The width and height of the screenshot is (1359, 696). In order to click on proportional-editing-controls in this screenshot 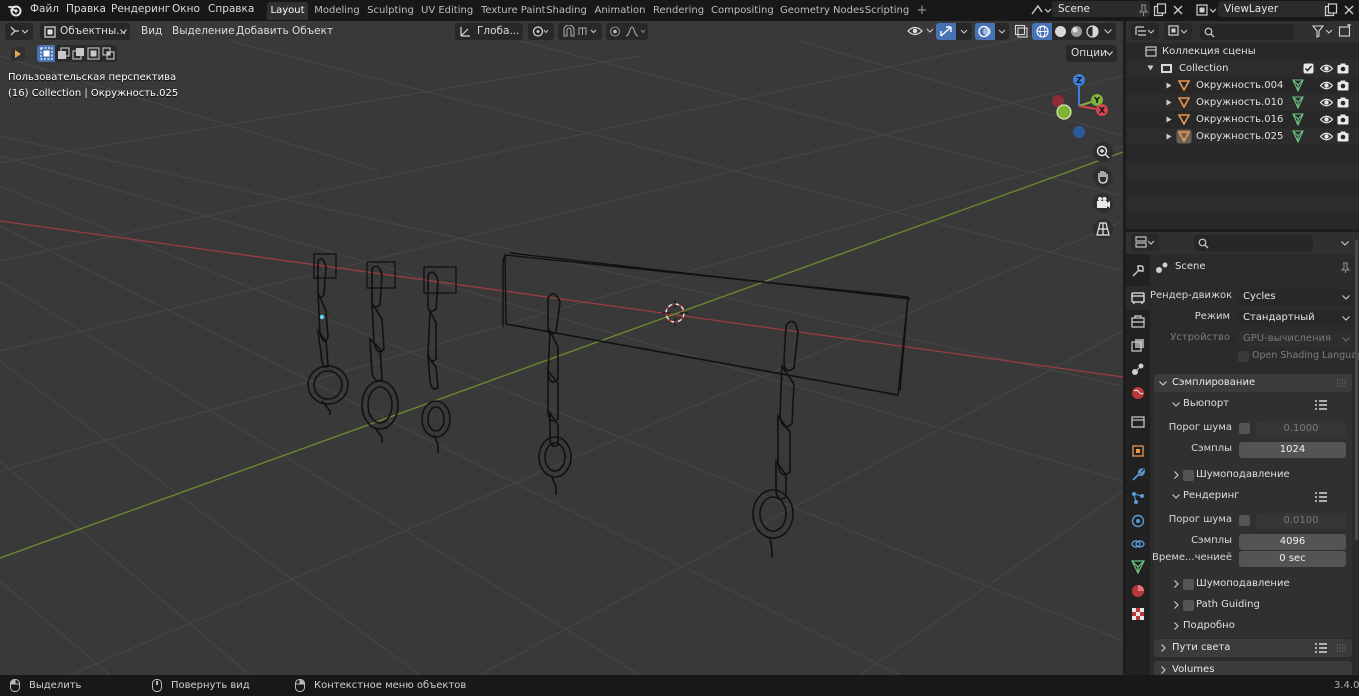, I will do `click(627, 31)`.